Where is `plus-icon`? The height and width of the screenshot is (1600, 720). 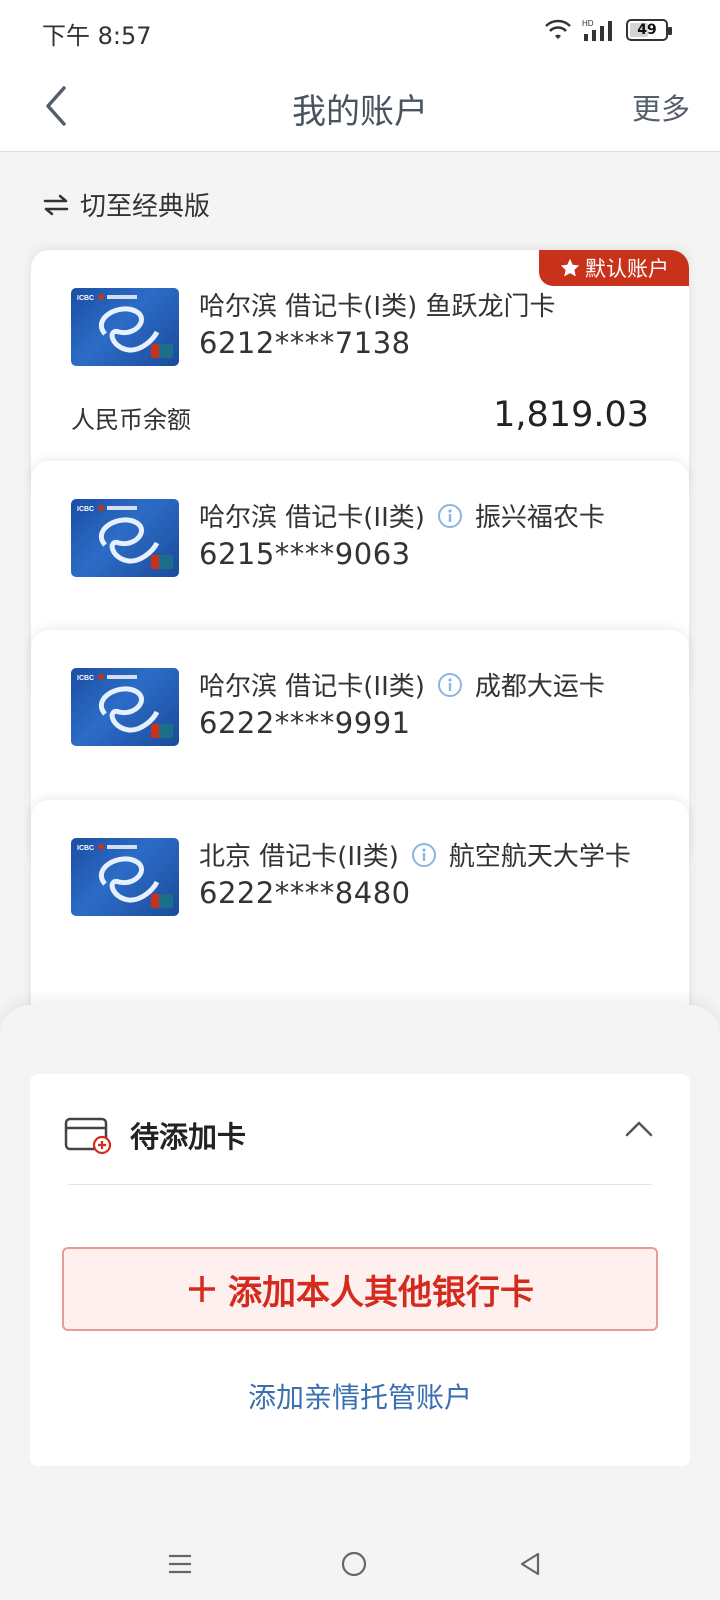
plus-icon is located at coordinates (202, 1289).